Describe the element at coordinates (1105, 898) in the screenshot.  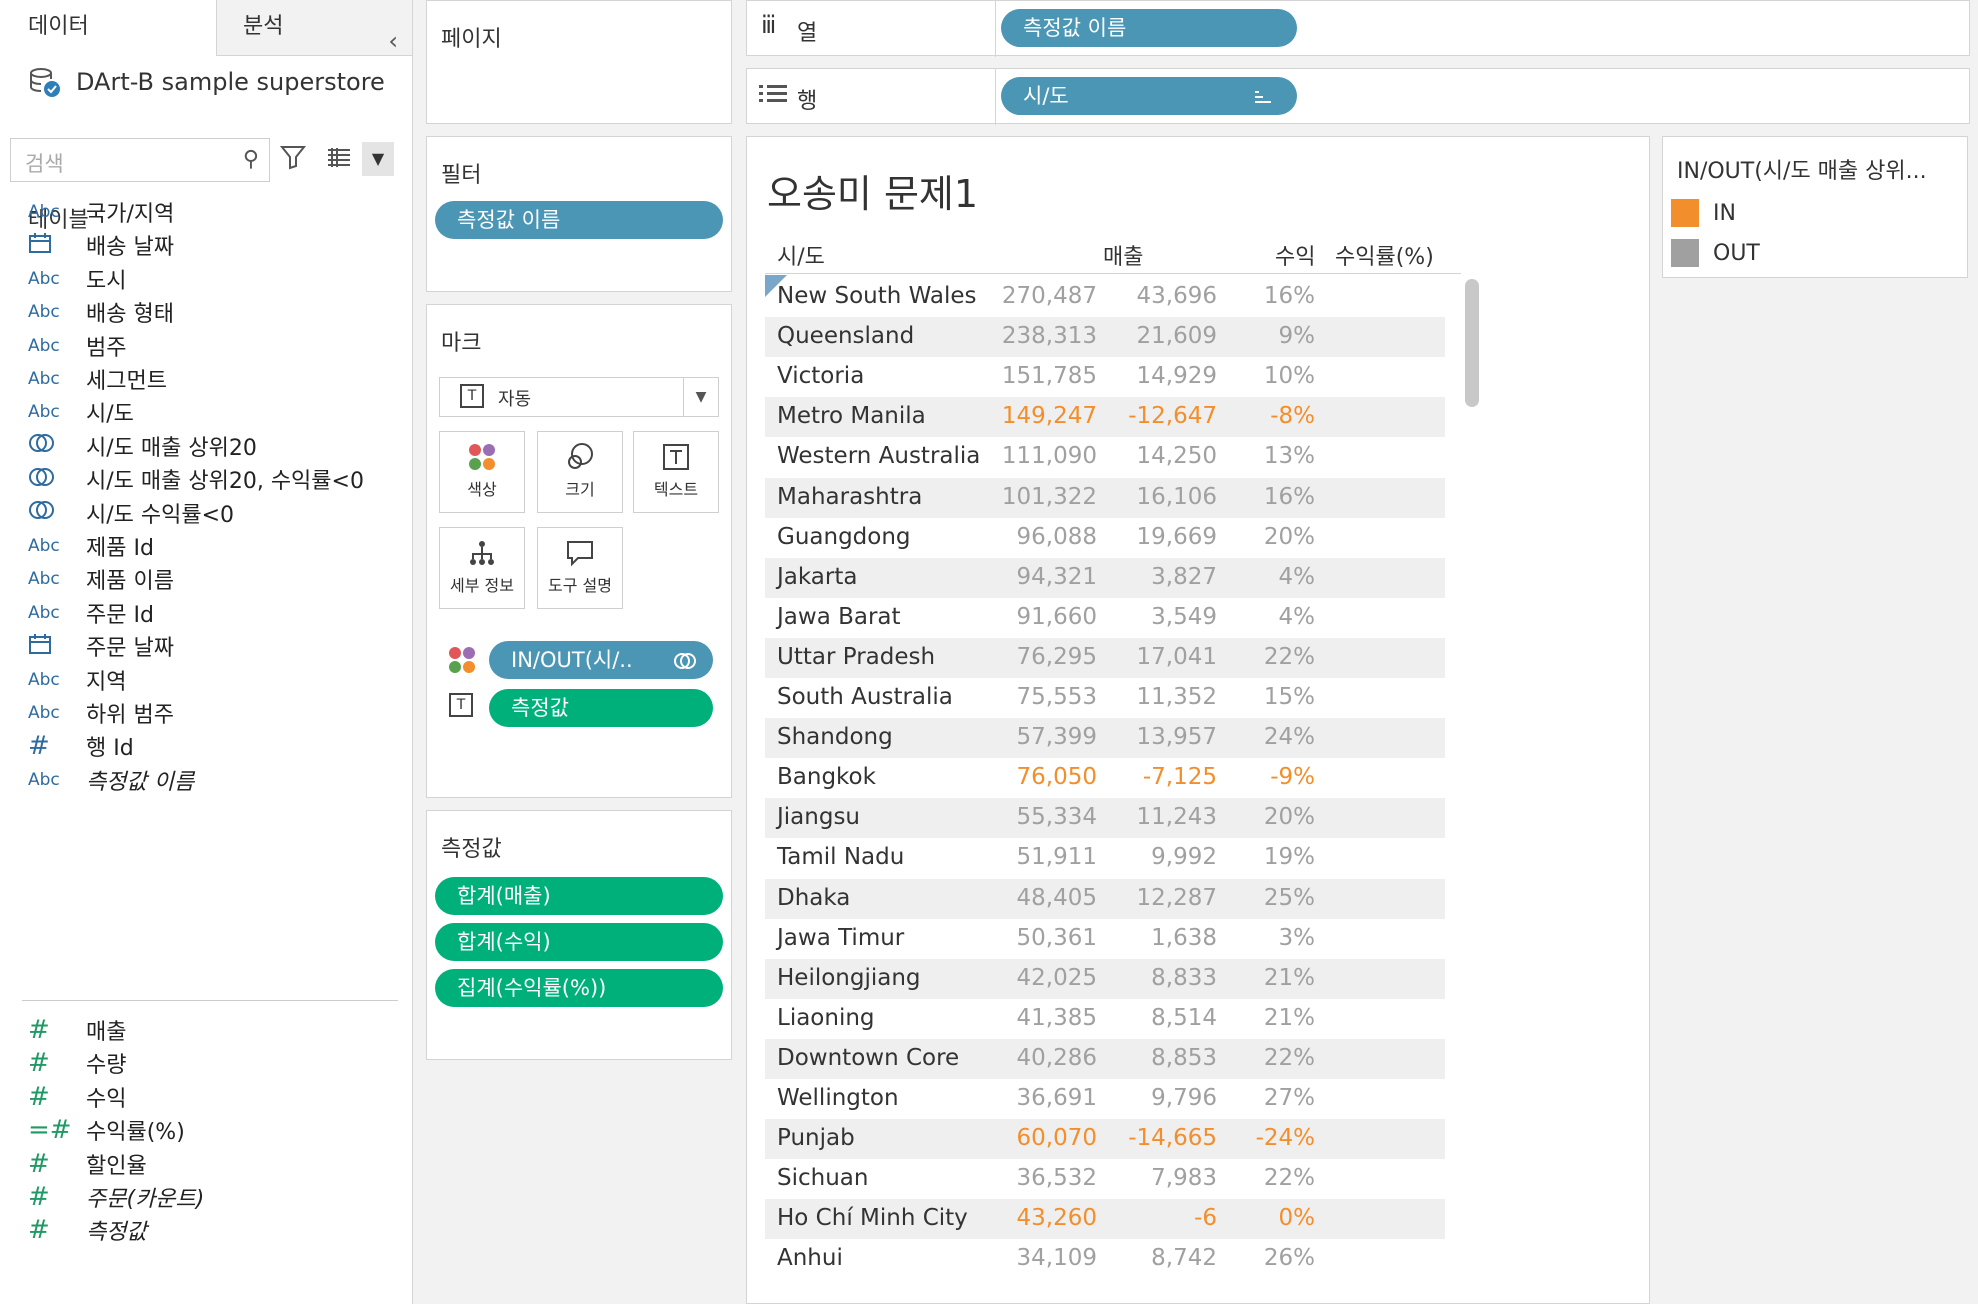
I see `table-row: Dhaka 48,405 12,287 25%` at that location.